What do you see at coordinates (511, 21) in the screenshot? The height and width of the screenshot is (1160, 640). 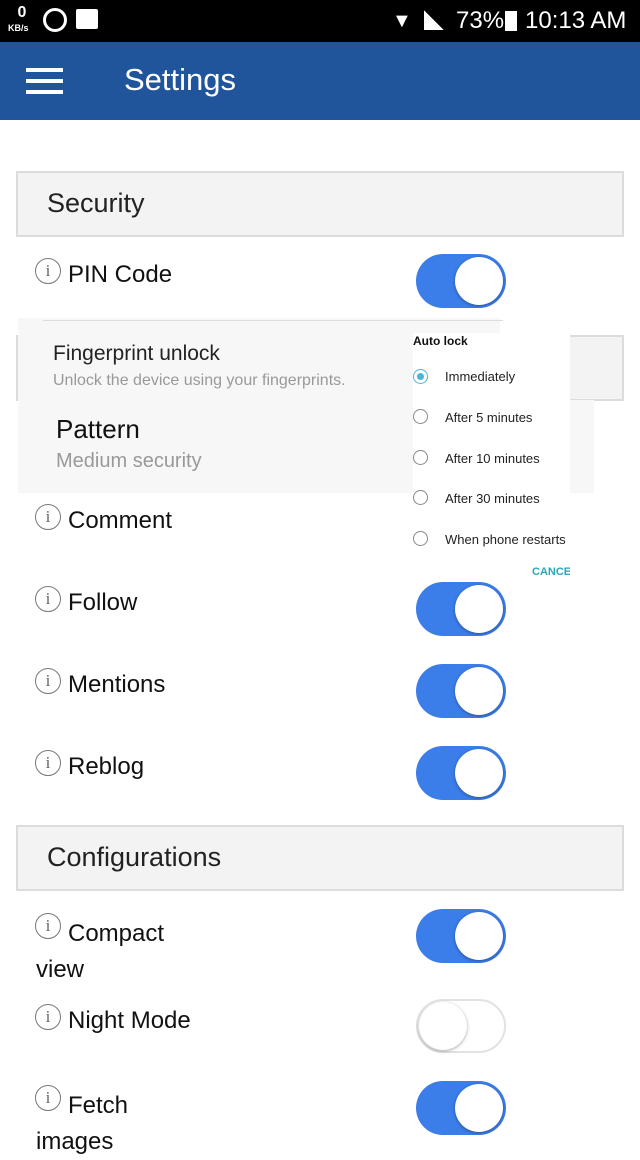 I see `battery-icon` at bounding box center [511, 21].